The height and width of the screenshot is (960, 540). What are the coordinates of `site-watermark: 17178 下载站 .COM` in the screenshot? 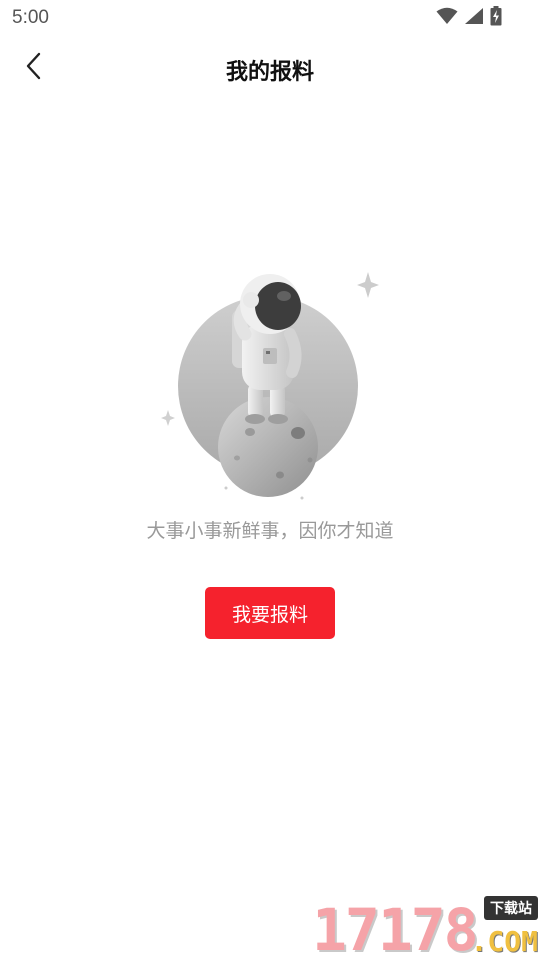 It's located at (425, 928).